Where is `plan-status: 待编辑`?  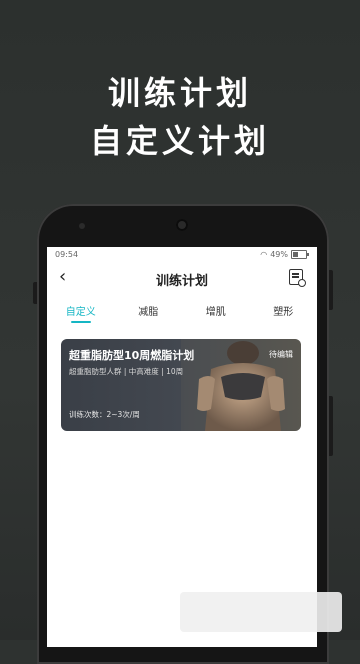 plan-status: 待编辑 is located at coordinates (281, 354).